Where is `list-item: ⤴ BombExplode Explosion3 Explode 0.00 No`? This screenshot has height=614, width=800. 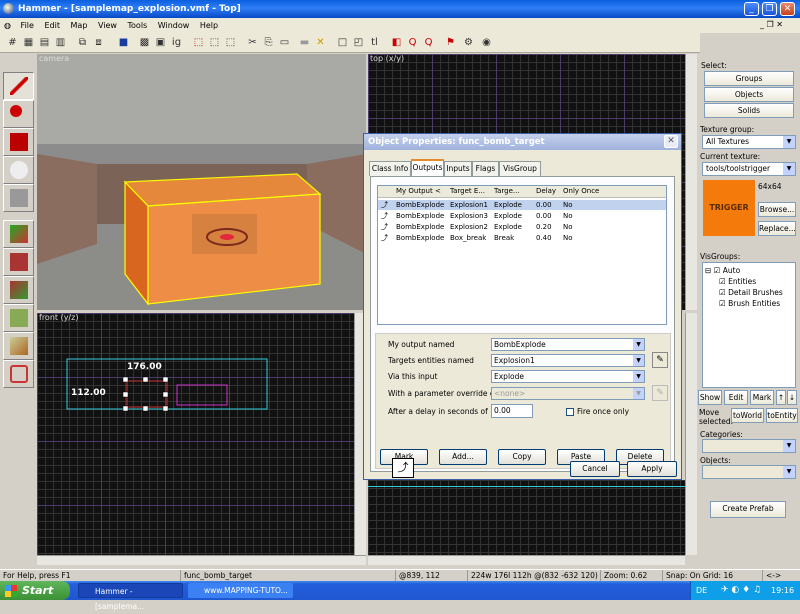 list-item: ⤴ BombExplode Explosion3 Explode 0.00 No is located at coordinates (522, 216).